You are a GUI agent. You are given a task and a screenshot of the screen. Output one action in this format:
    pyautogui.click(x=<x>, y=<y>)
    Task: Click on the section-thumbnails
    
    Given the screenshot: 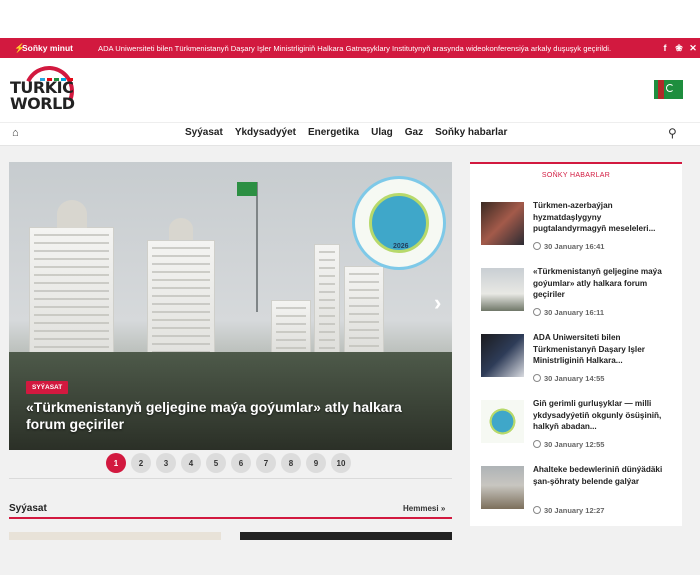 What is the action you would take?
    pyautogui.click(x=230, y=536)
    